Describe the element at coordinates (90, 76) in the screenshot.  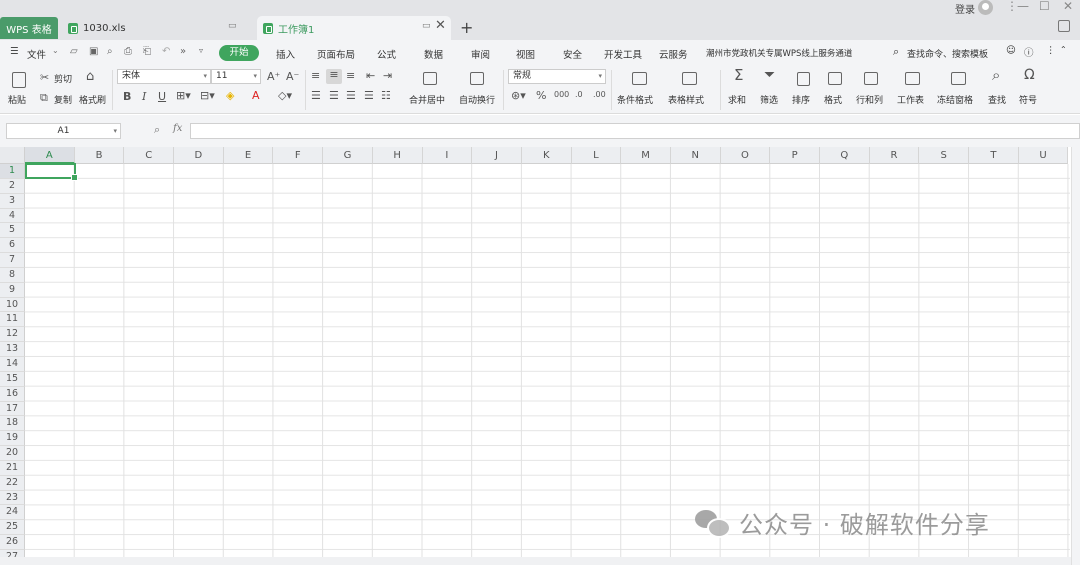
I see `format-painter-icon: ⌂` at that location.